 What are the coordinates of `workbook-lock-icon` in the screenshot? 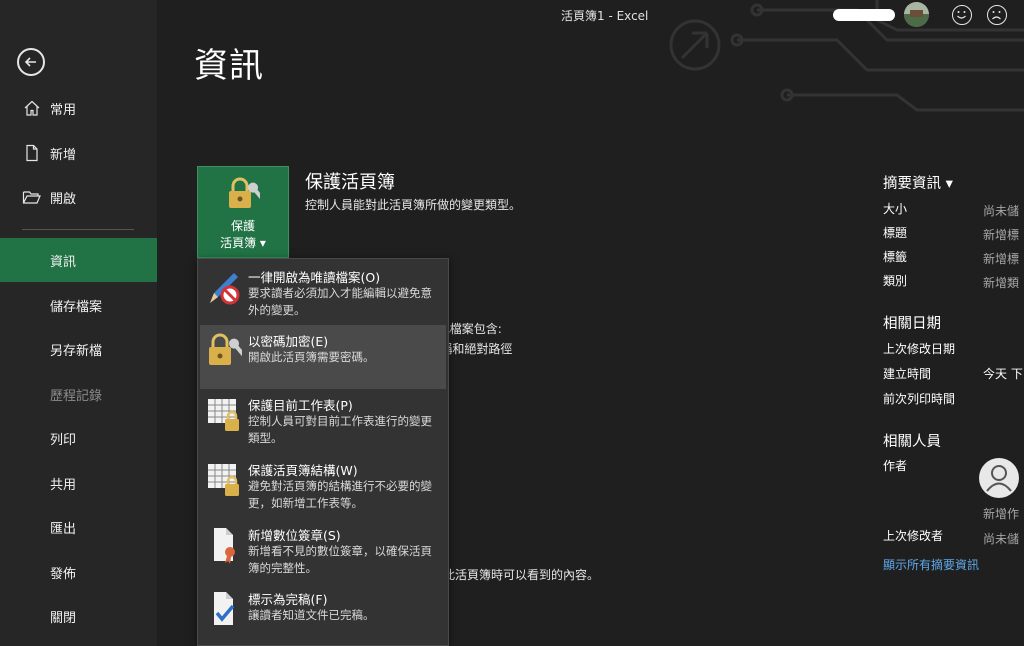 It's located at (224, 480).